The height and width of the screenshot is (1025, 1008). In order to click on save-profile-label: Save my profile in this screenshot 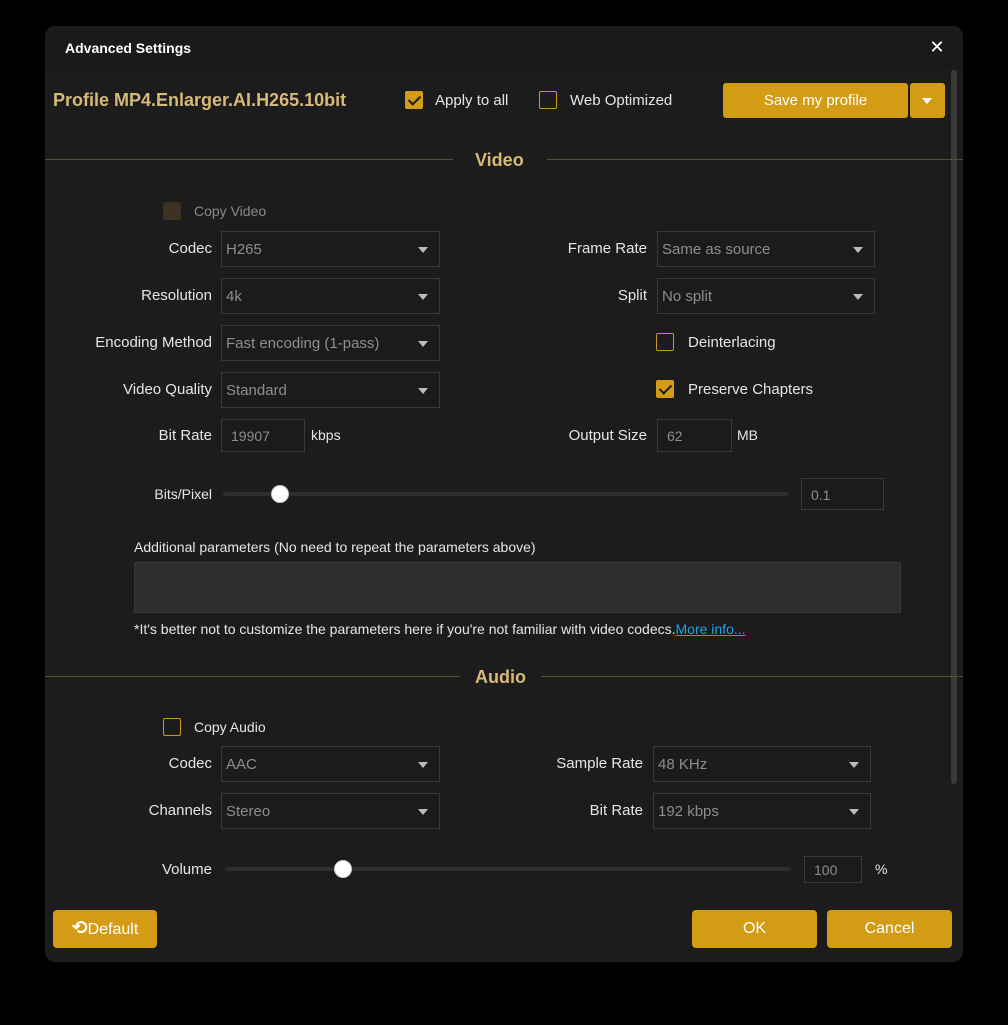, I will do `click(815, 100)`.